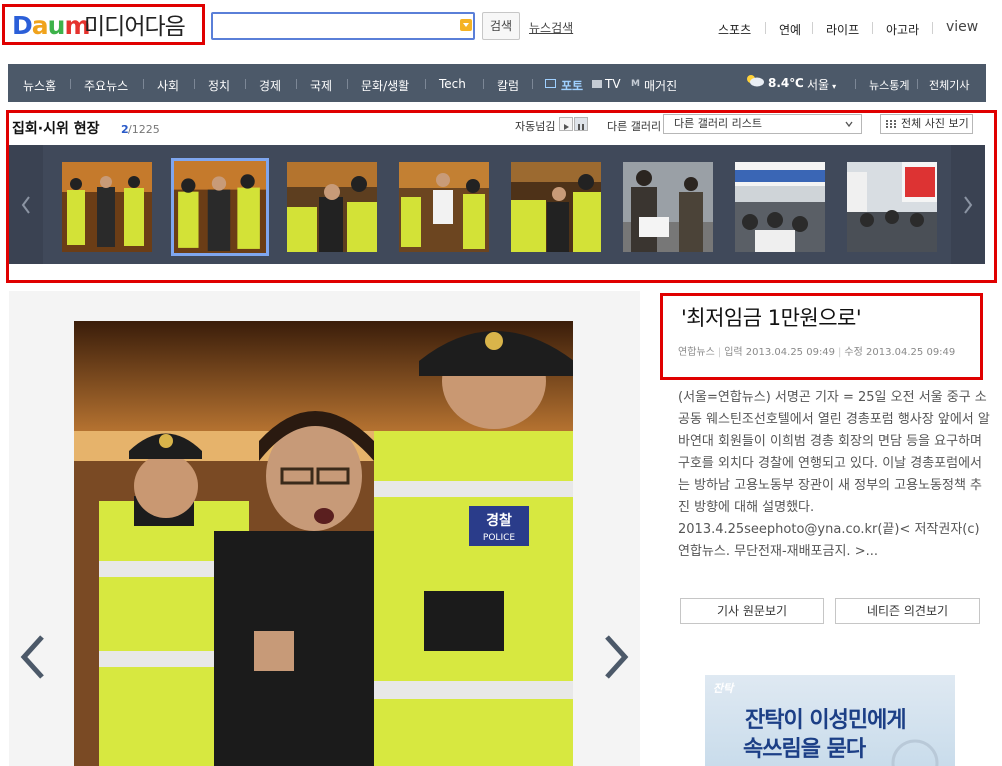 The width and height of the screenshot is (1002, 766). Describe the element at coordinates (220, 207) in the screenshot. I see `gallery-thumbnail-active` at that location.